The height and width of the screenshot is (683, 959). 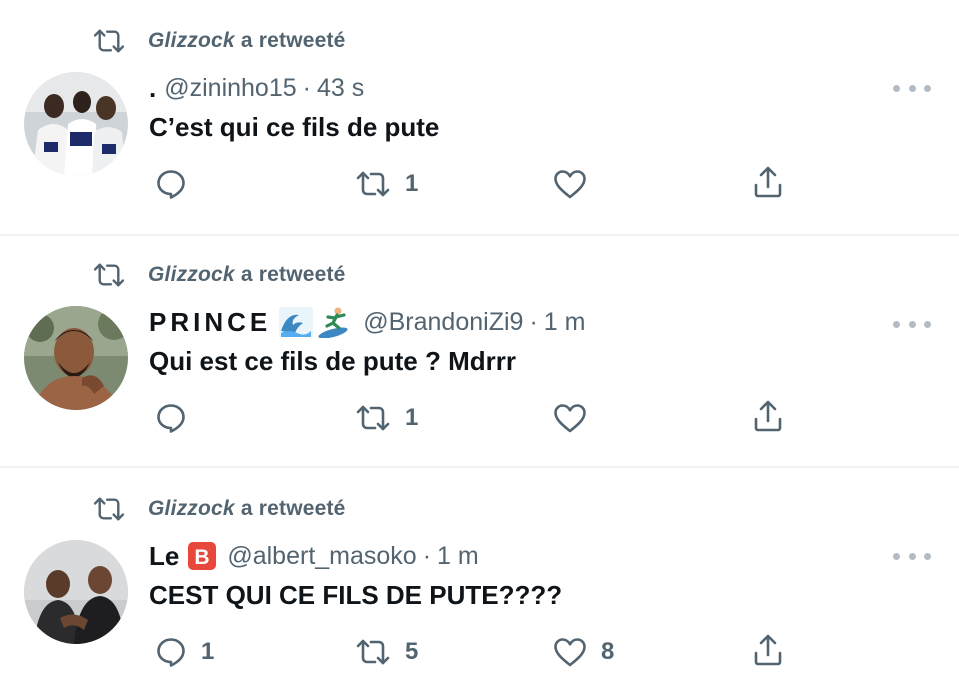 I want to click on like-button: 8, so click(x=583, y=652).